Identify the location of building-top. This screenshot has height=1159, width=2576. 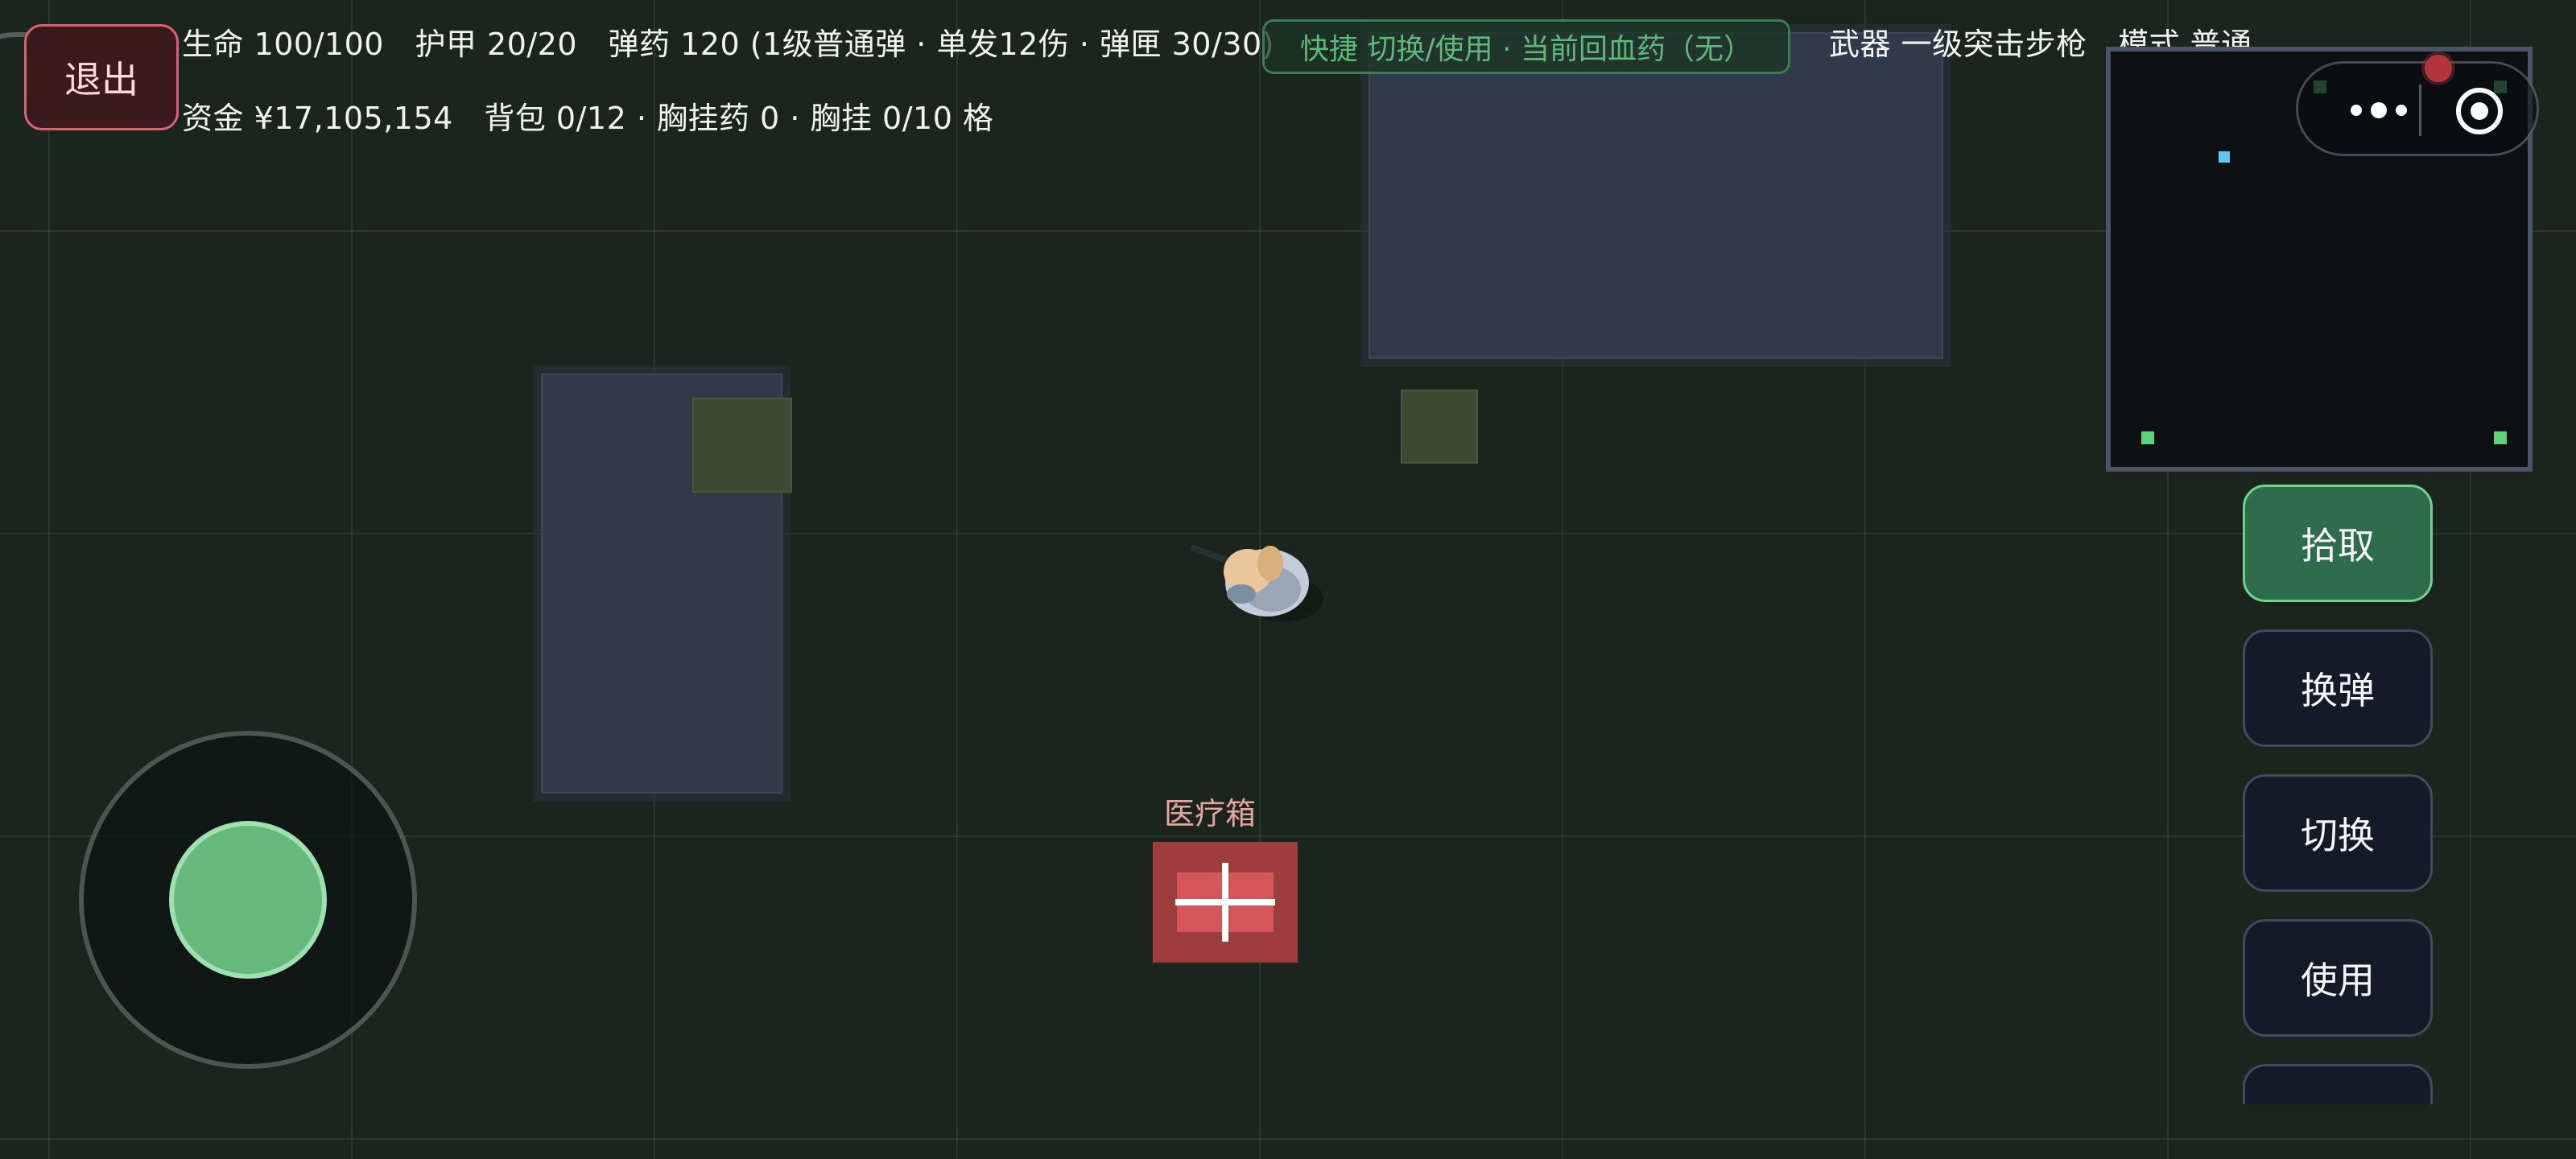
(1655, 195).